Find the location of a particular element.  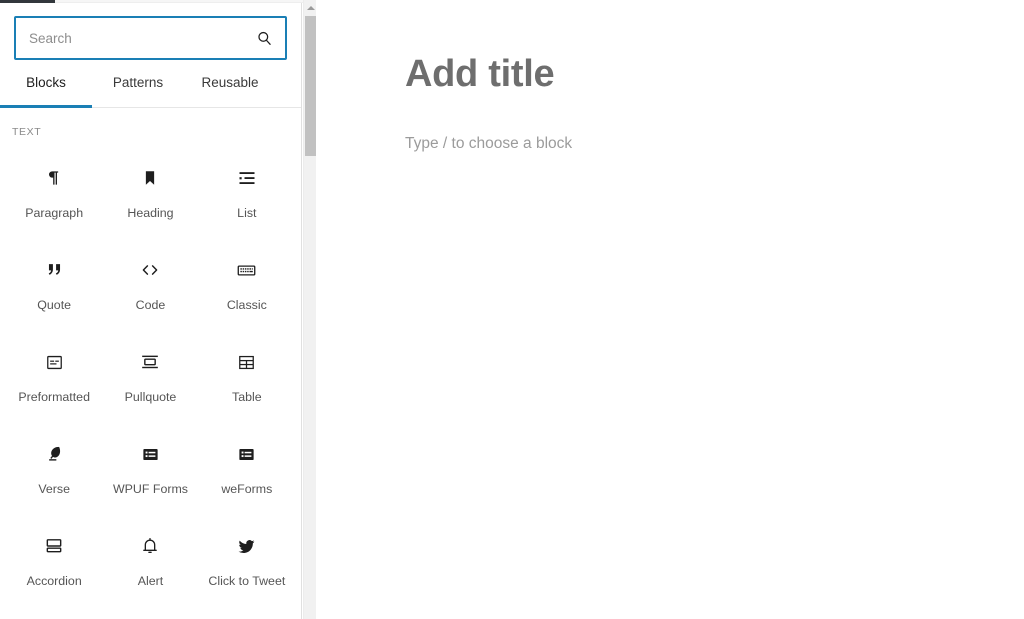

block-label: Table is located at coordinates (247, 397).